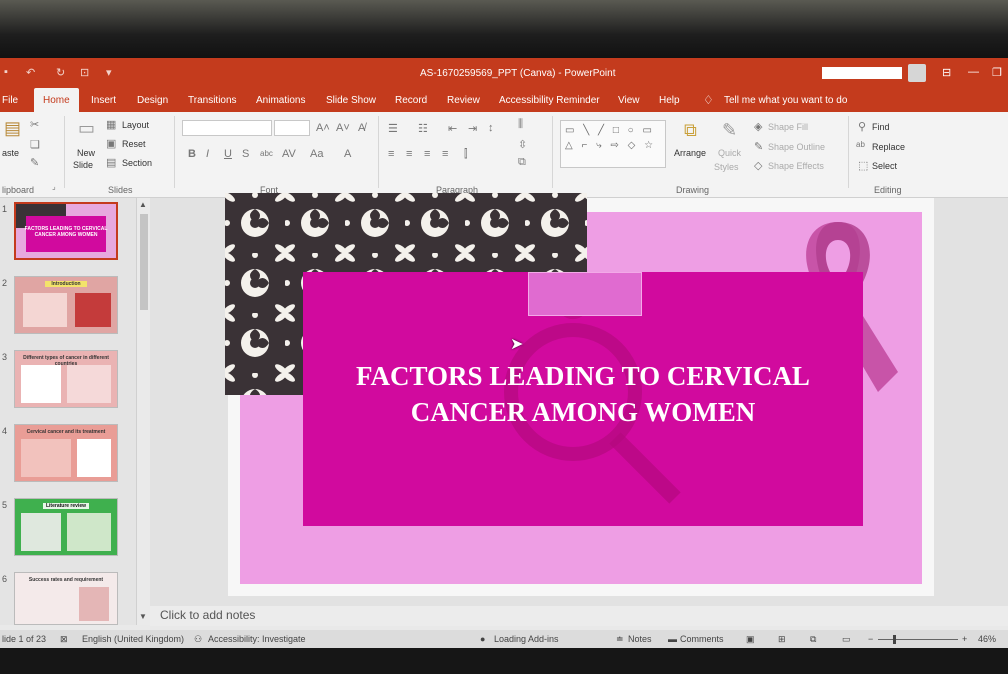 Image resolution: width=1008 pixels, height=674 pixels. What do you see at coordinates (946, 72) in the screenshot?
I see `ribbon-display-icon: ⊟` at bounding box center [946, 72].